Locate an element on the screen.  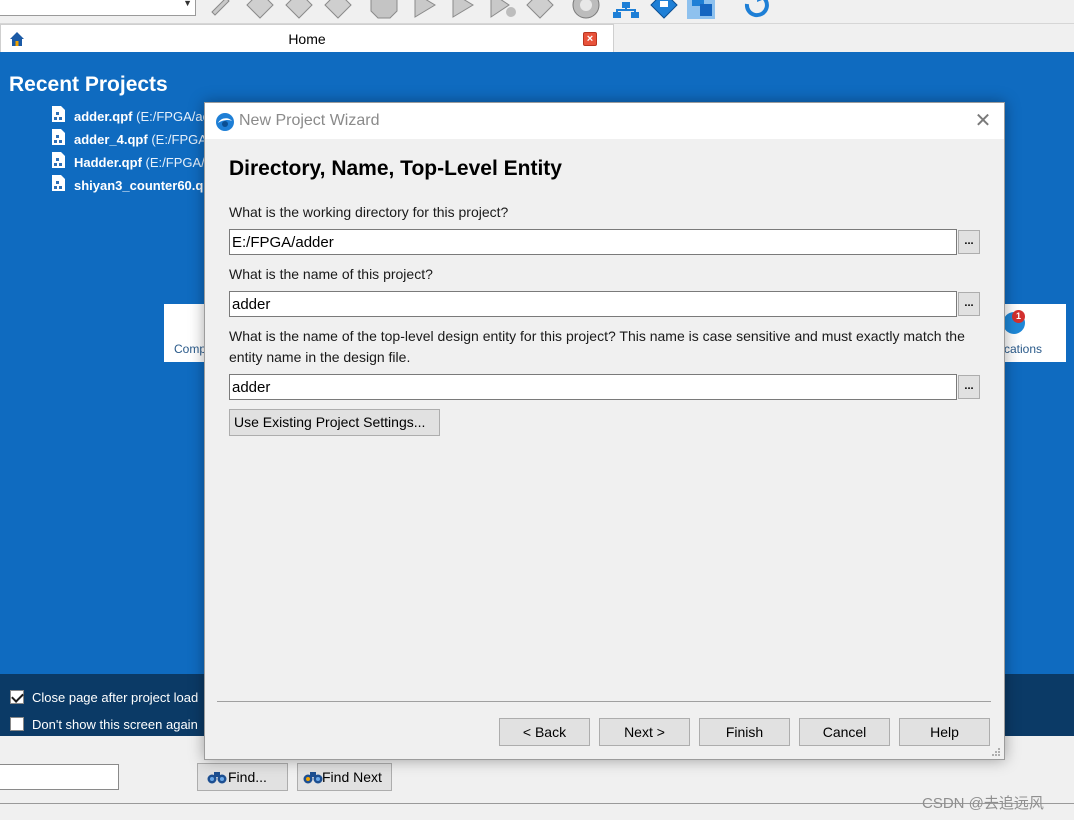
top-level-entity-field: adder is located at coordinates (593, 387).